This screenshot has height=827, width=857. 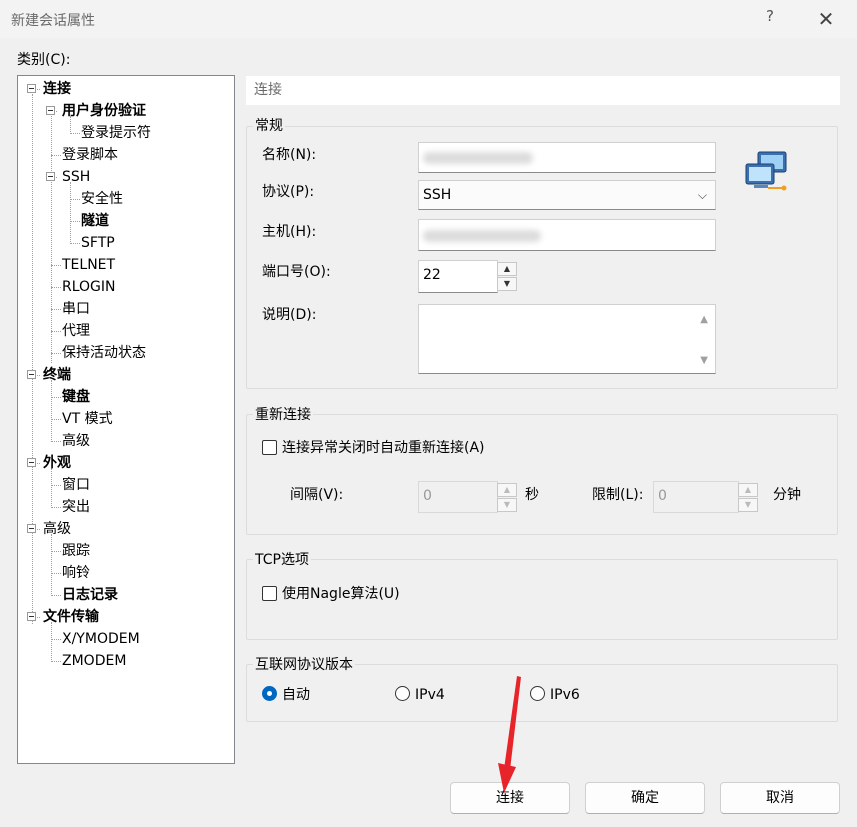 I want to click on annotation-arrow-icon, so click(x=509, y=734).